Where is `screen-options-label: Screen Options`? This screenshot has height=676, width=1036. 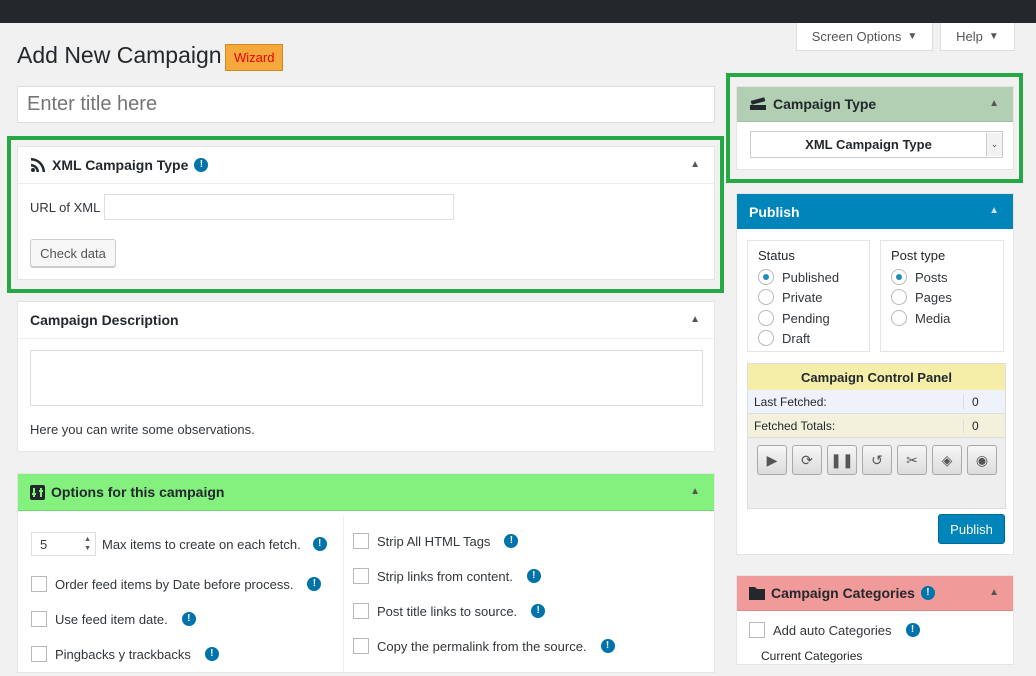
screen-options-label: Screen Options is located at coordinates (856, 36).